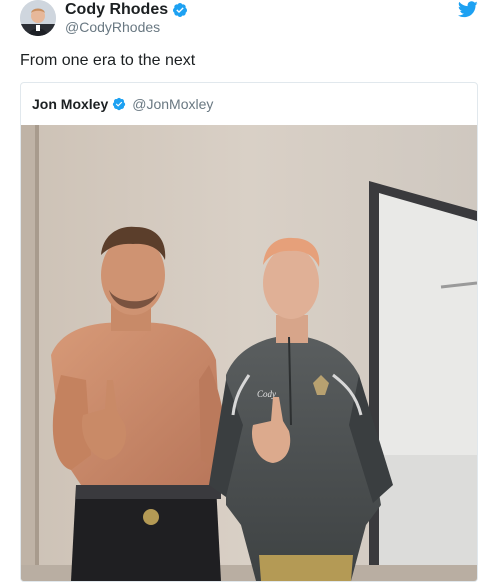 The height and width of the screenshot is (584, 498). Describe the element at coordinates (172, 104) in the screenshot. I see `quoted-author-handle: @JonMoxley` at that location.